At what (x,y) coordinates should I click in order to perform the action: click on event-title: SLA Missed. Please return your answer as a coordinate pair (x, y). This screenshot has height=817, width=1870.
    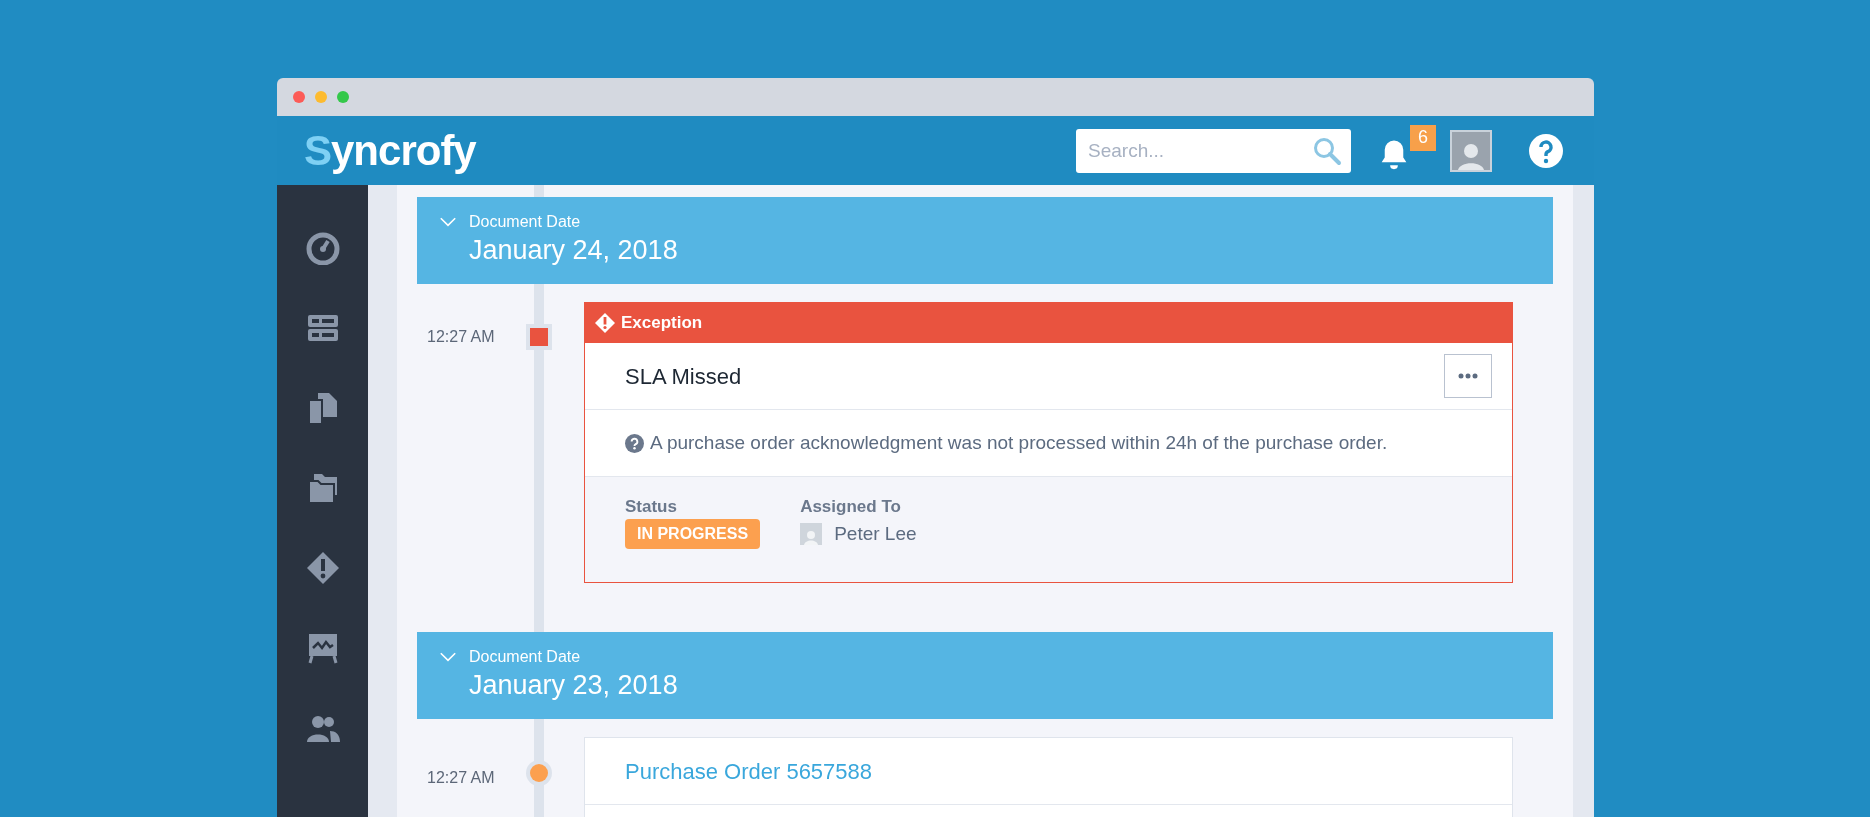
    Looking at the image, I should click on (683, 376).